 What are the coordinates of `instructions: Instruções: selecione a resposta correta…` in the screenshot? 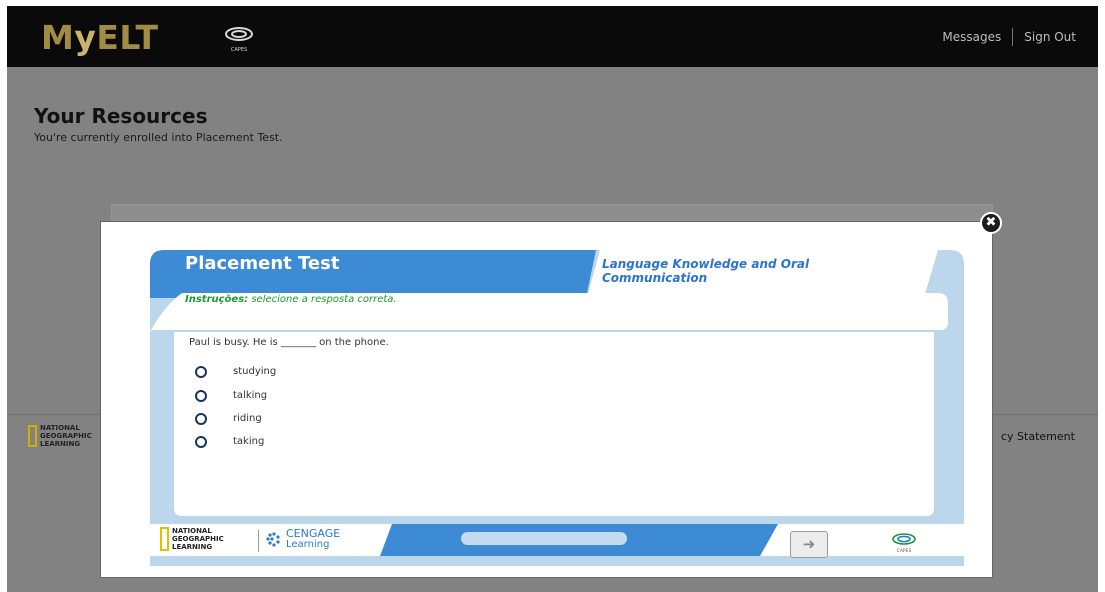 It's located at (291, 299).